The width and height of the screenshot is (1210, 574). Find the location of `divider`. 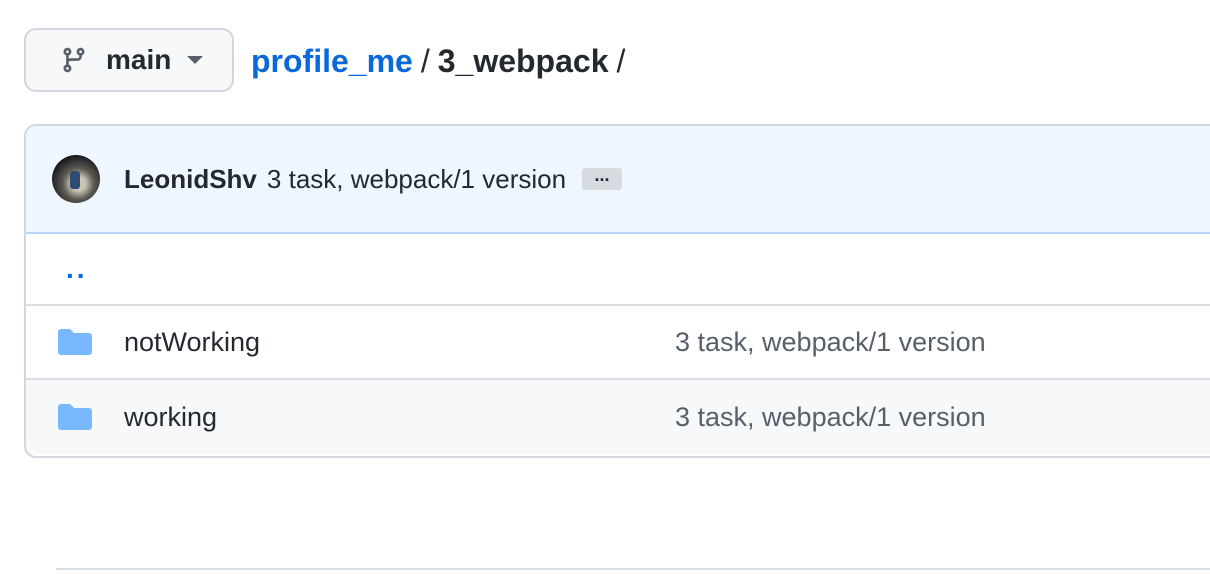

divider is located at coordinates (633, 569).